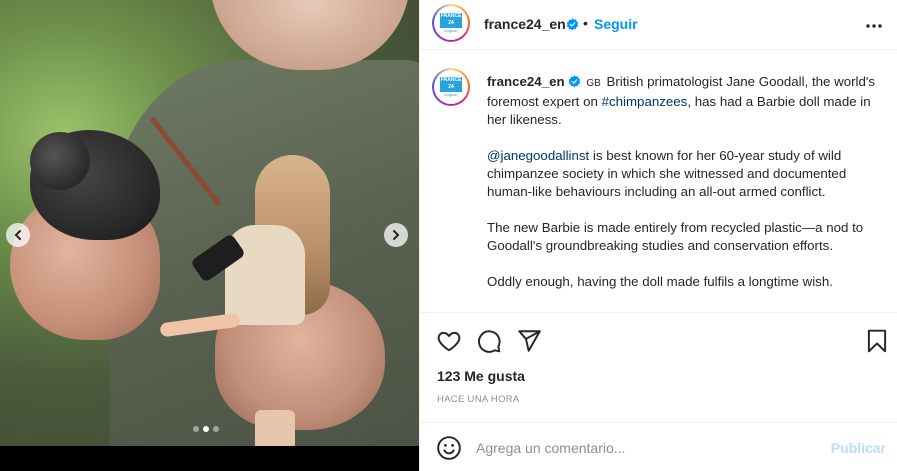 This screenshot has width=897, height=471. I want to click on comment-input, so click(646, 448).